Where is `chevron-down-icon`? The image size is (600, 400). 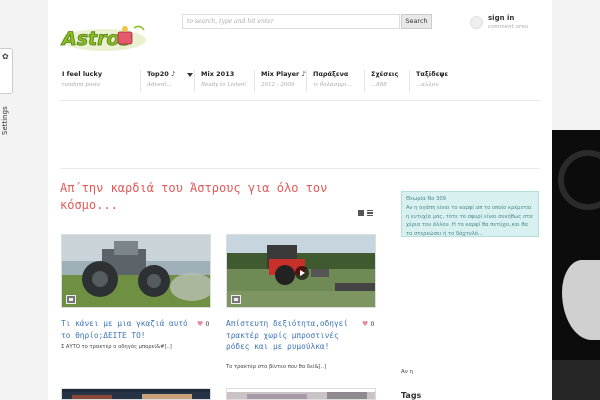 chevron-down-icon is located at coordinates (190, 75).